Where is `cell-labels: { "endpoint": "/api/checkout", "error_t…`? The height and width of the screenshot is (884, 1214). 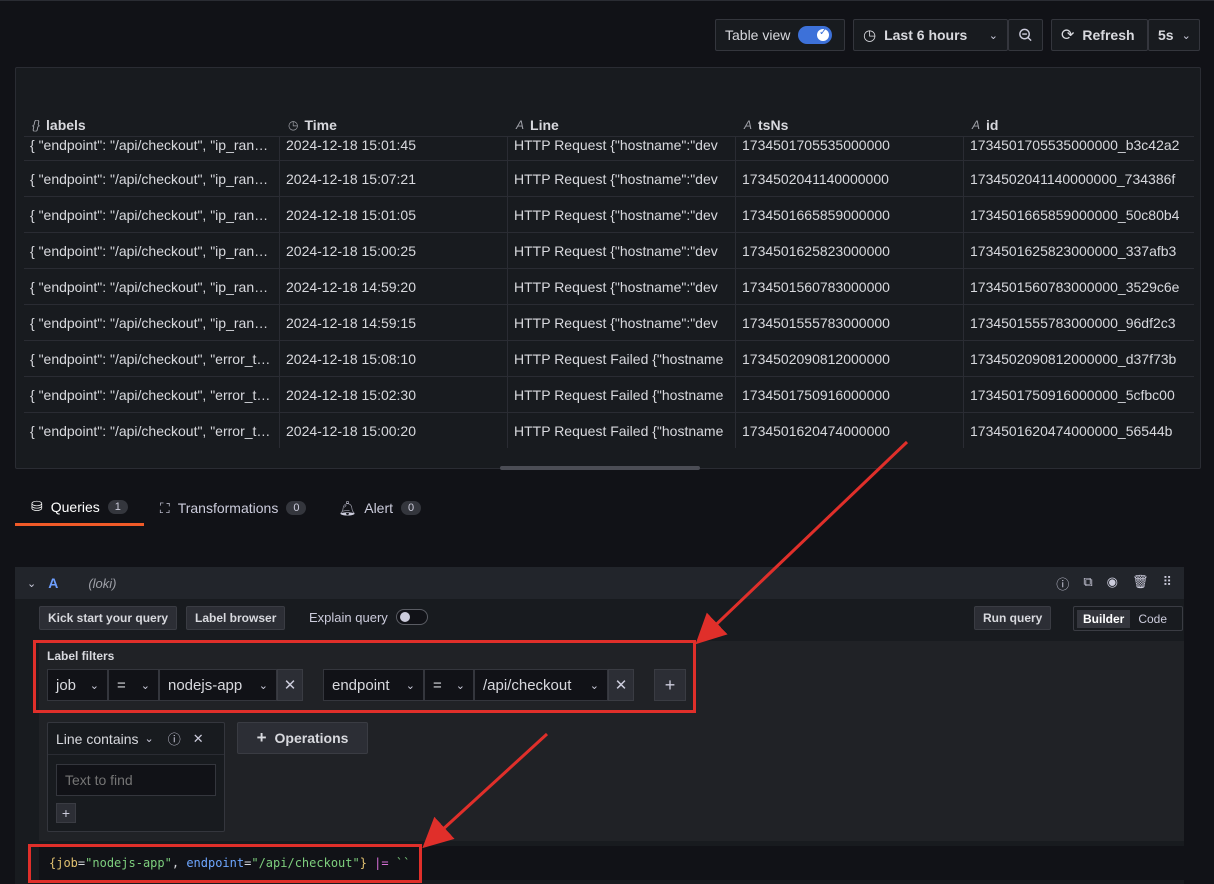
cell-labels: { "endpoint": "/api/checkout", "error_t… is located at coordinates (152, 358).